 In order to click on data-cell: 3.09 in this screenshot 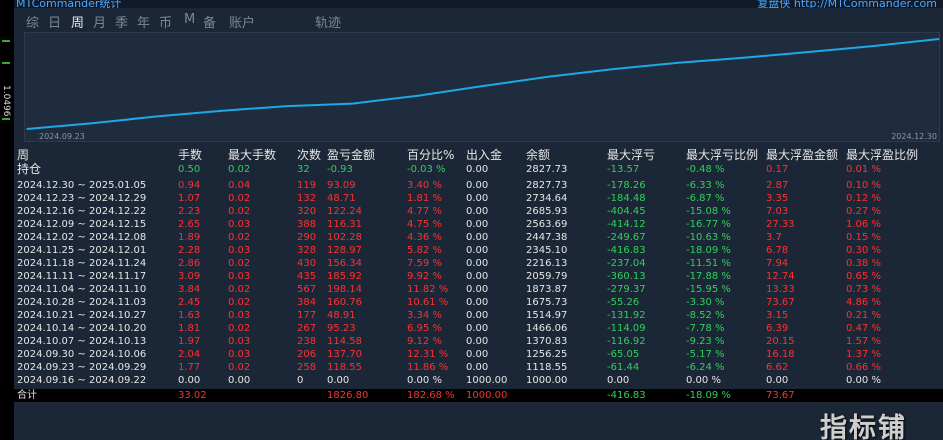, I will do `click(189, 276)`.